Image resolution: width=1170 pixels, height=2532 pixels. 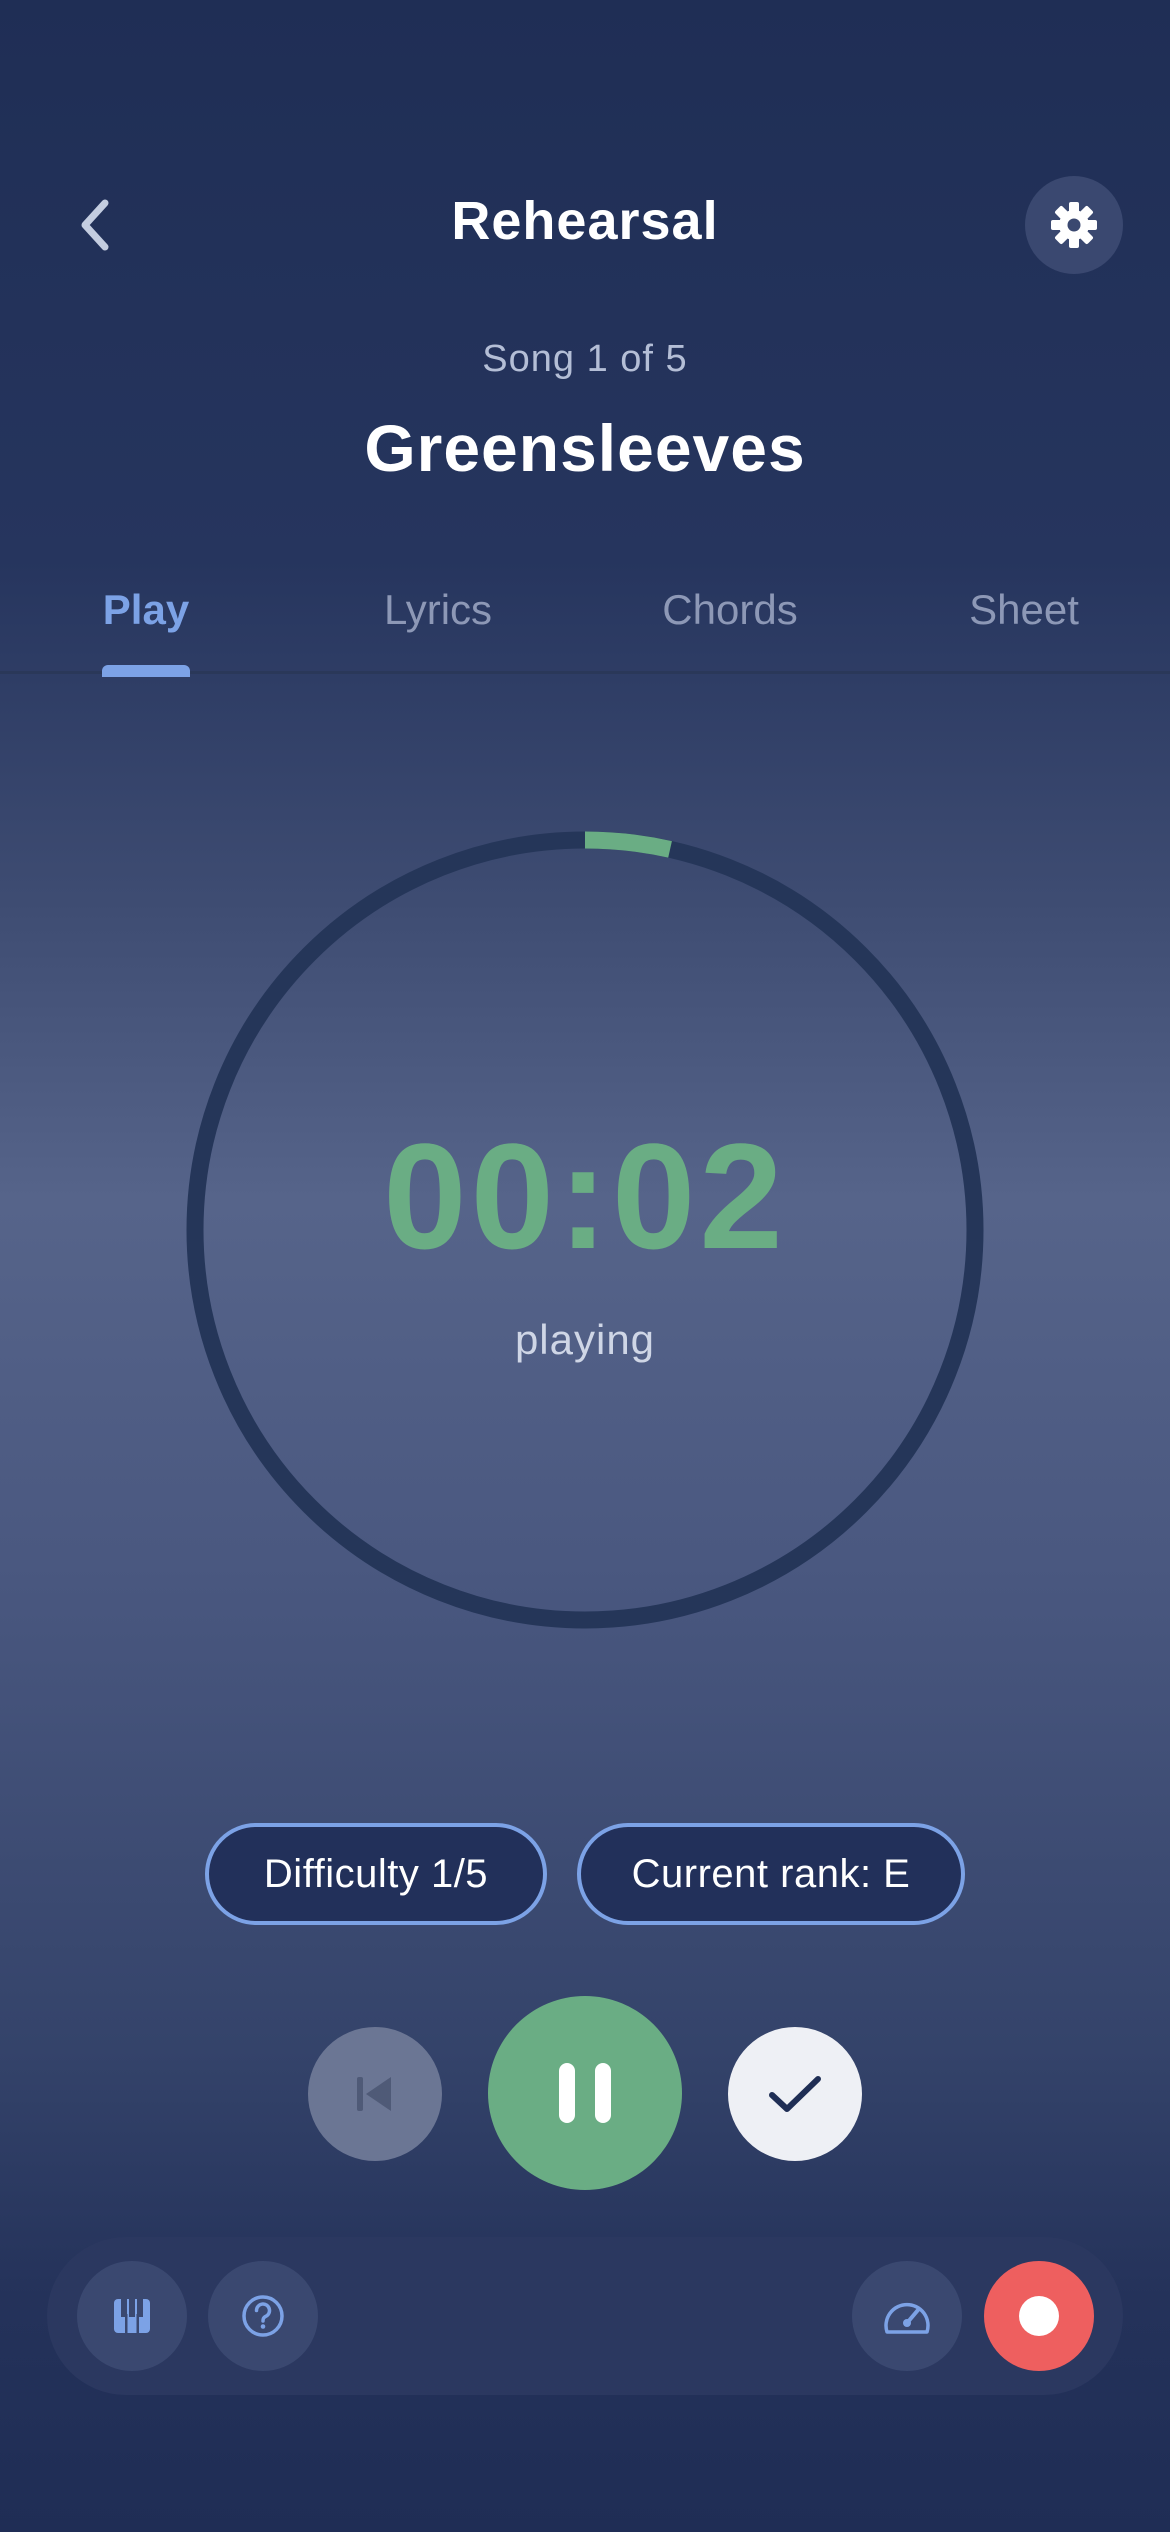 I want to click on settings-button, so click(x=1074, y=225).